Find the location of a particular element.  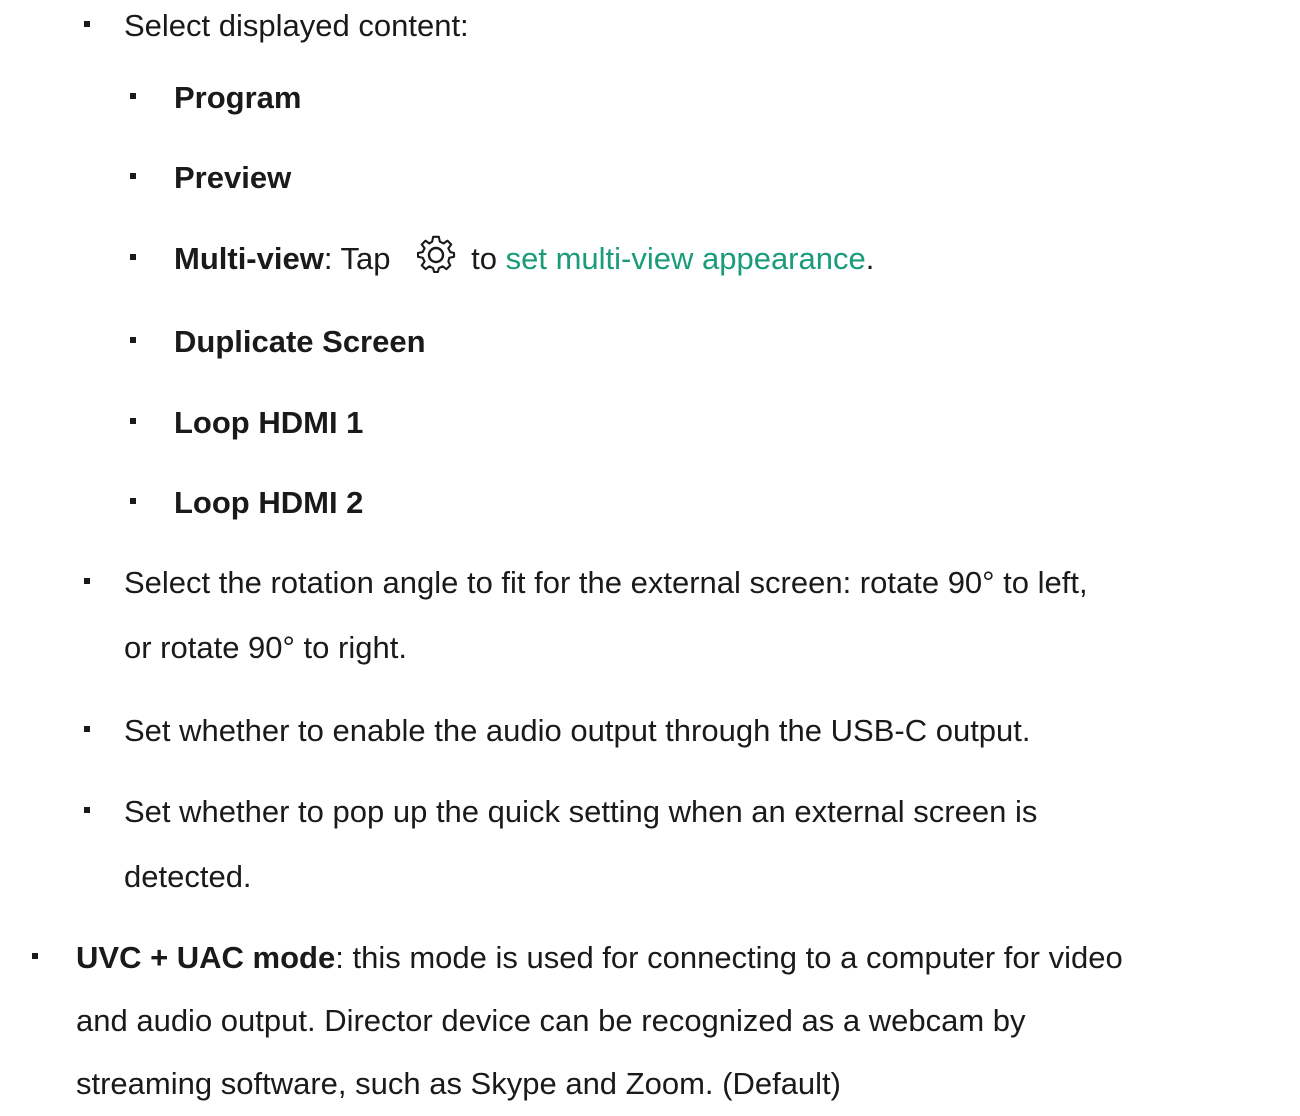

option-end: . is located at coordinates (870, 258).